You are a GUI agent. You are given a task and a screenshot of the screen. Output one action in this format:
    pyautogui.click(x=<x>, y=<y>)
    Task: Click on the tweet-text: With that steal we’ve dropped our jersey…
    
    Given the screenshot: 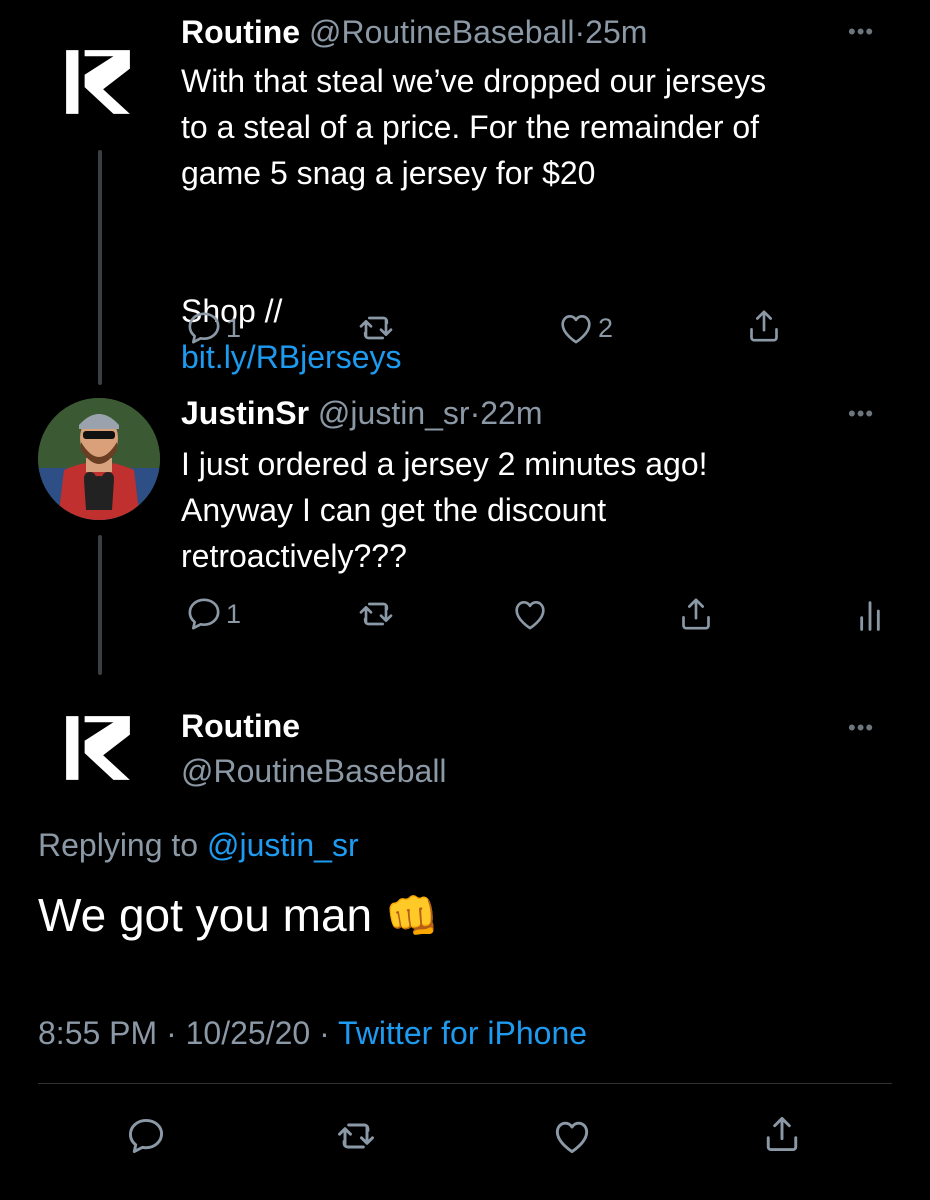 What is the action you would take?
    pyautogui.click(x=474, y=127)
    